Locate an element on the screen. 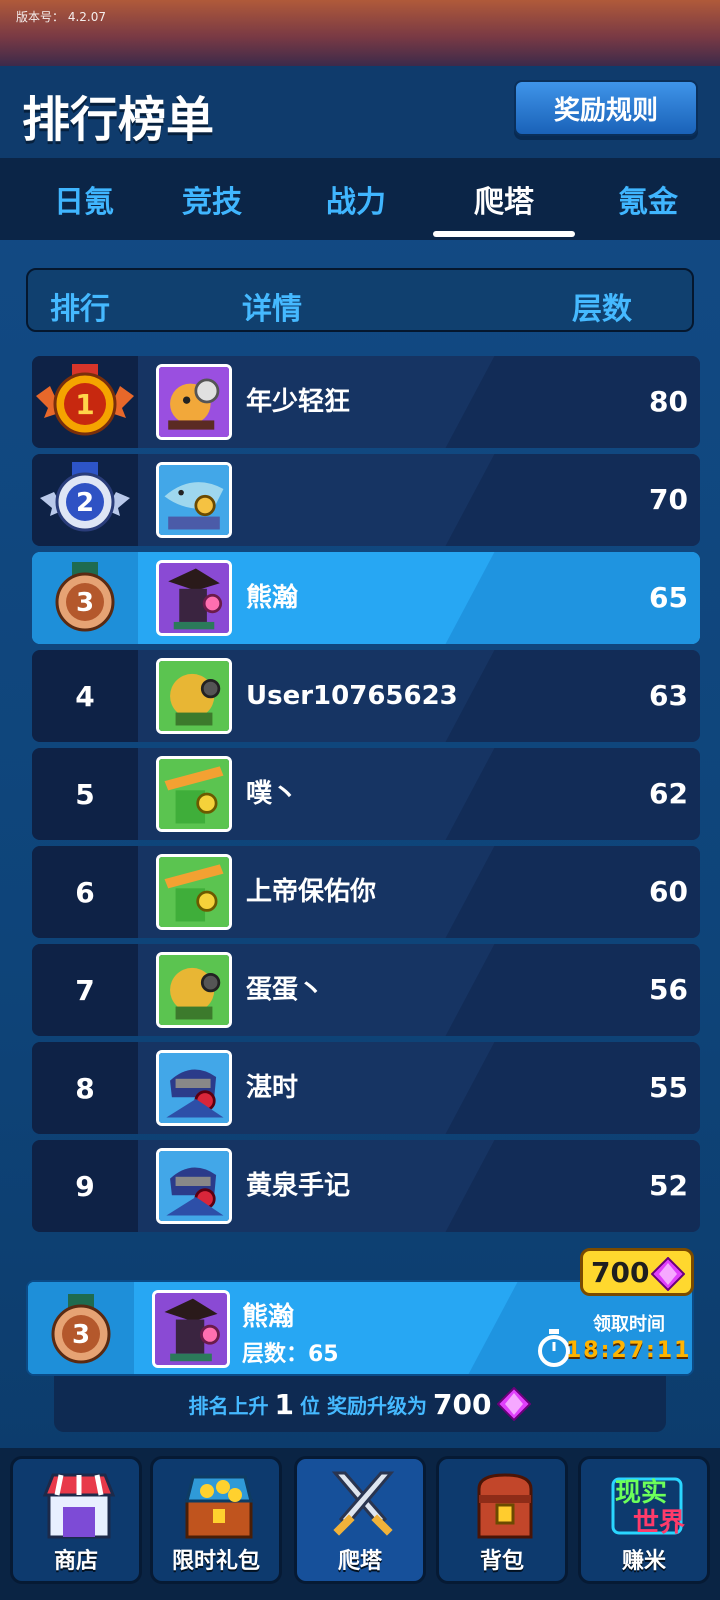  table-row: 8 湛时 55 is located at coordinates (366, 1088).